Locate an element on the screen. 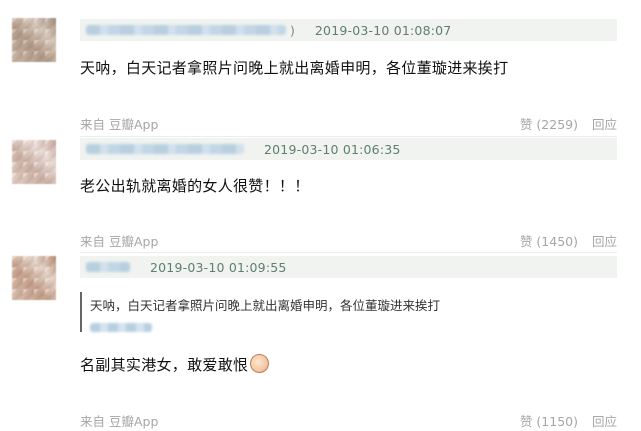  comment-text: 老公出轨就离婚的女人很赞！！！ is located at coordinates (195, 186).